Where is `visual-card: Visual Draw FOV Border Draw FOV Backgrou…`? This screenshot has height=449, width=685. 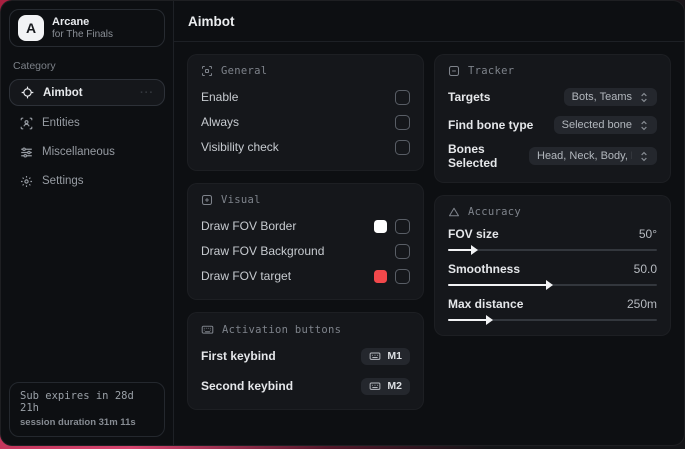
visual-card: Visual Draw FOV Border Draw FOV Backgrou… is located at coordinates (305, 241).